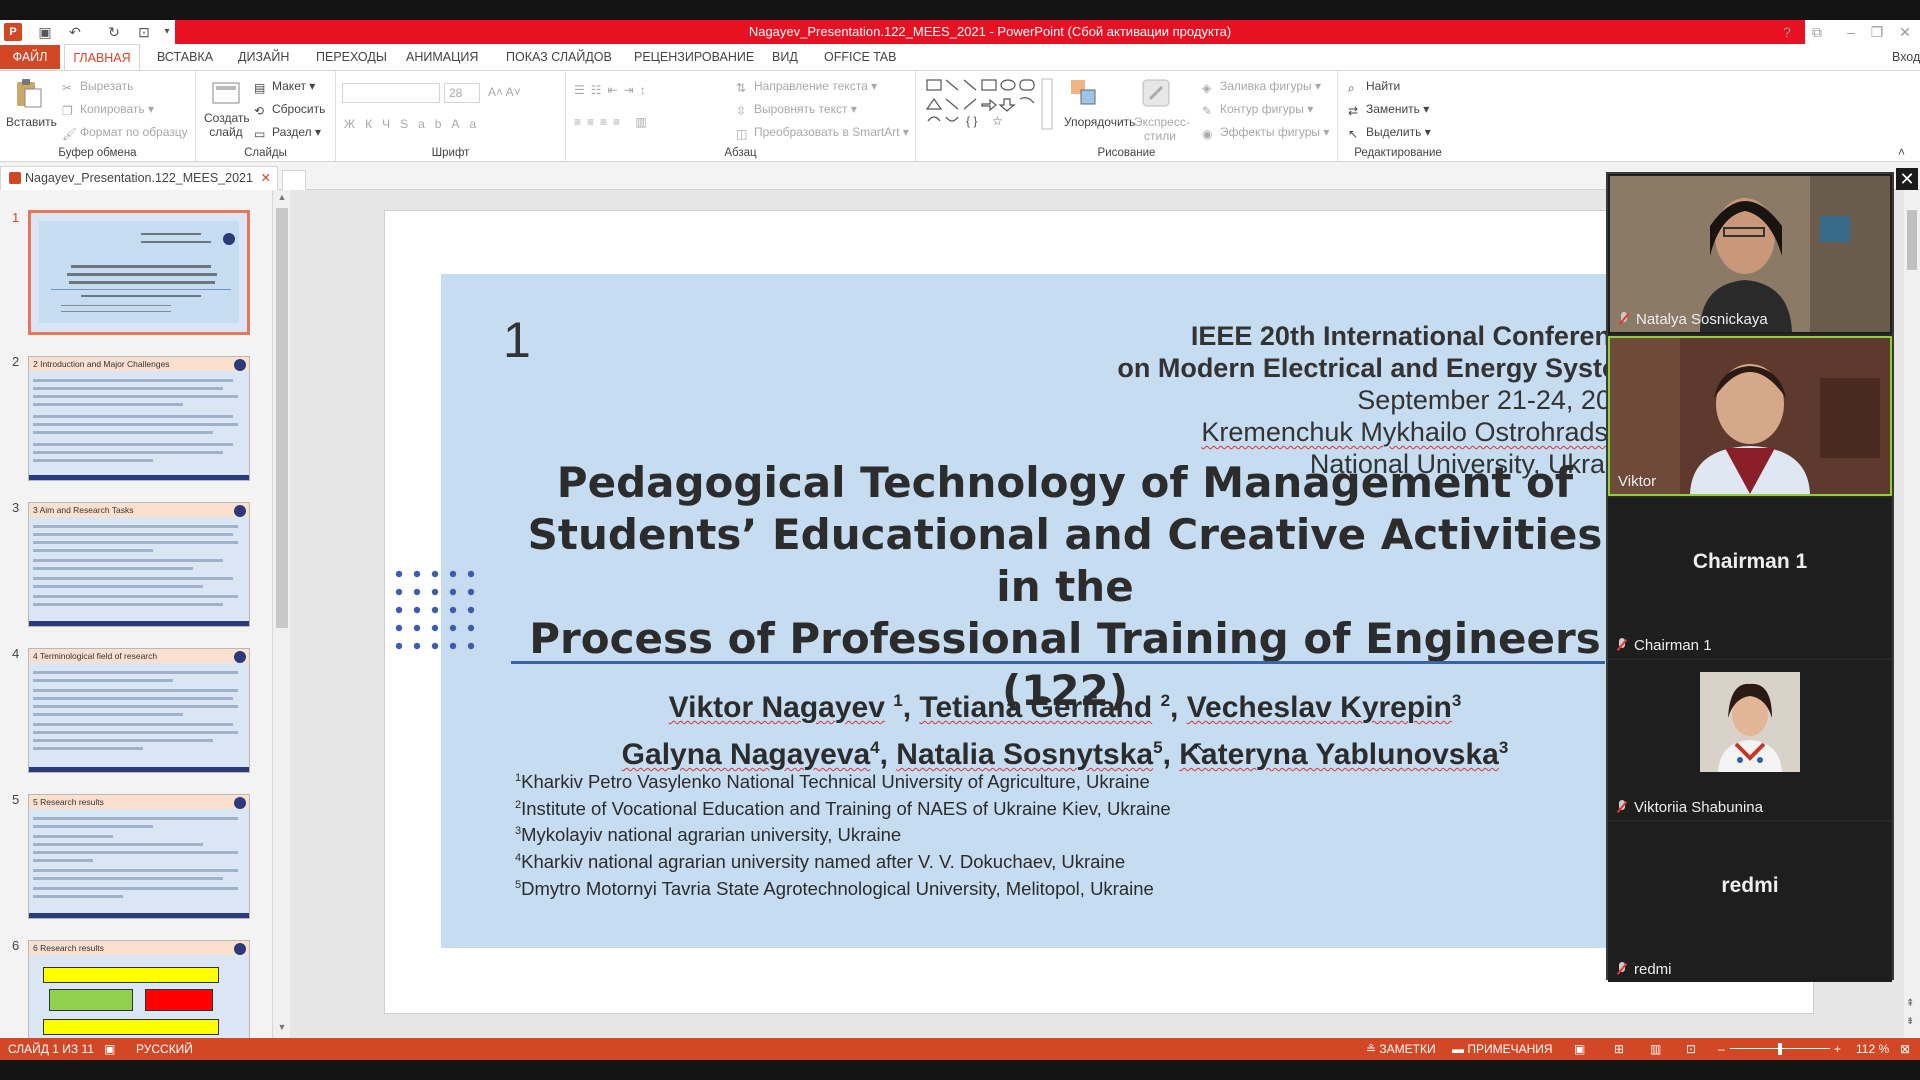  Describe the element at coordinates (806, 87) in the screenshot. I see `text-direction-button: ⇅ Направление текста ▾` at that location.